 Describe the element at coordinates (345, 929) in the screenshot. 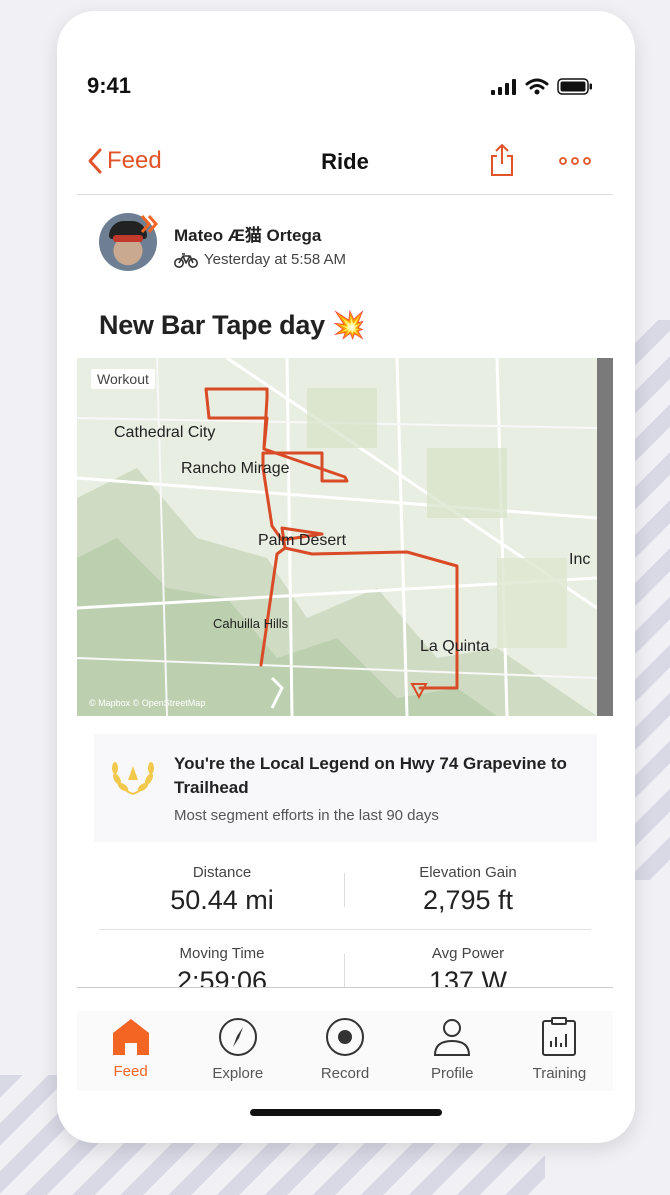

I see `stats-row-divider` at that location.